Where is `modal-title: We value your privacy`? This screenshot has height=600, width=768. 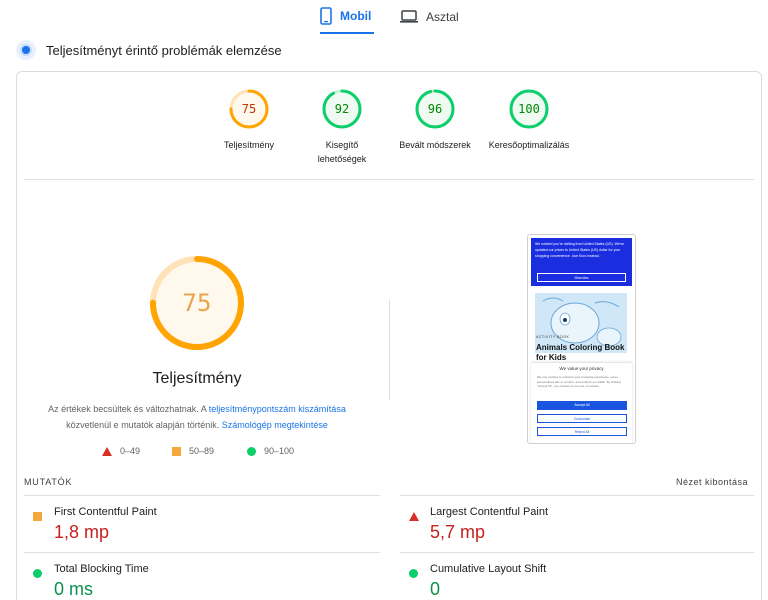
modal-title: We value your privacy is located at coordinates (581, 368).